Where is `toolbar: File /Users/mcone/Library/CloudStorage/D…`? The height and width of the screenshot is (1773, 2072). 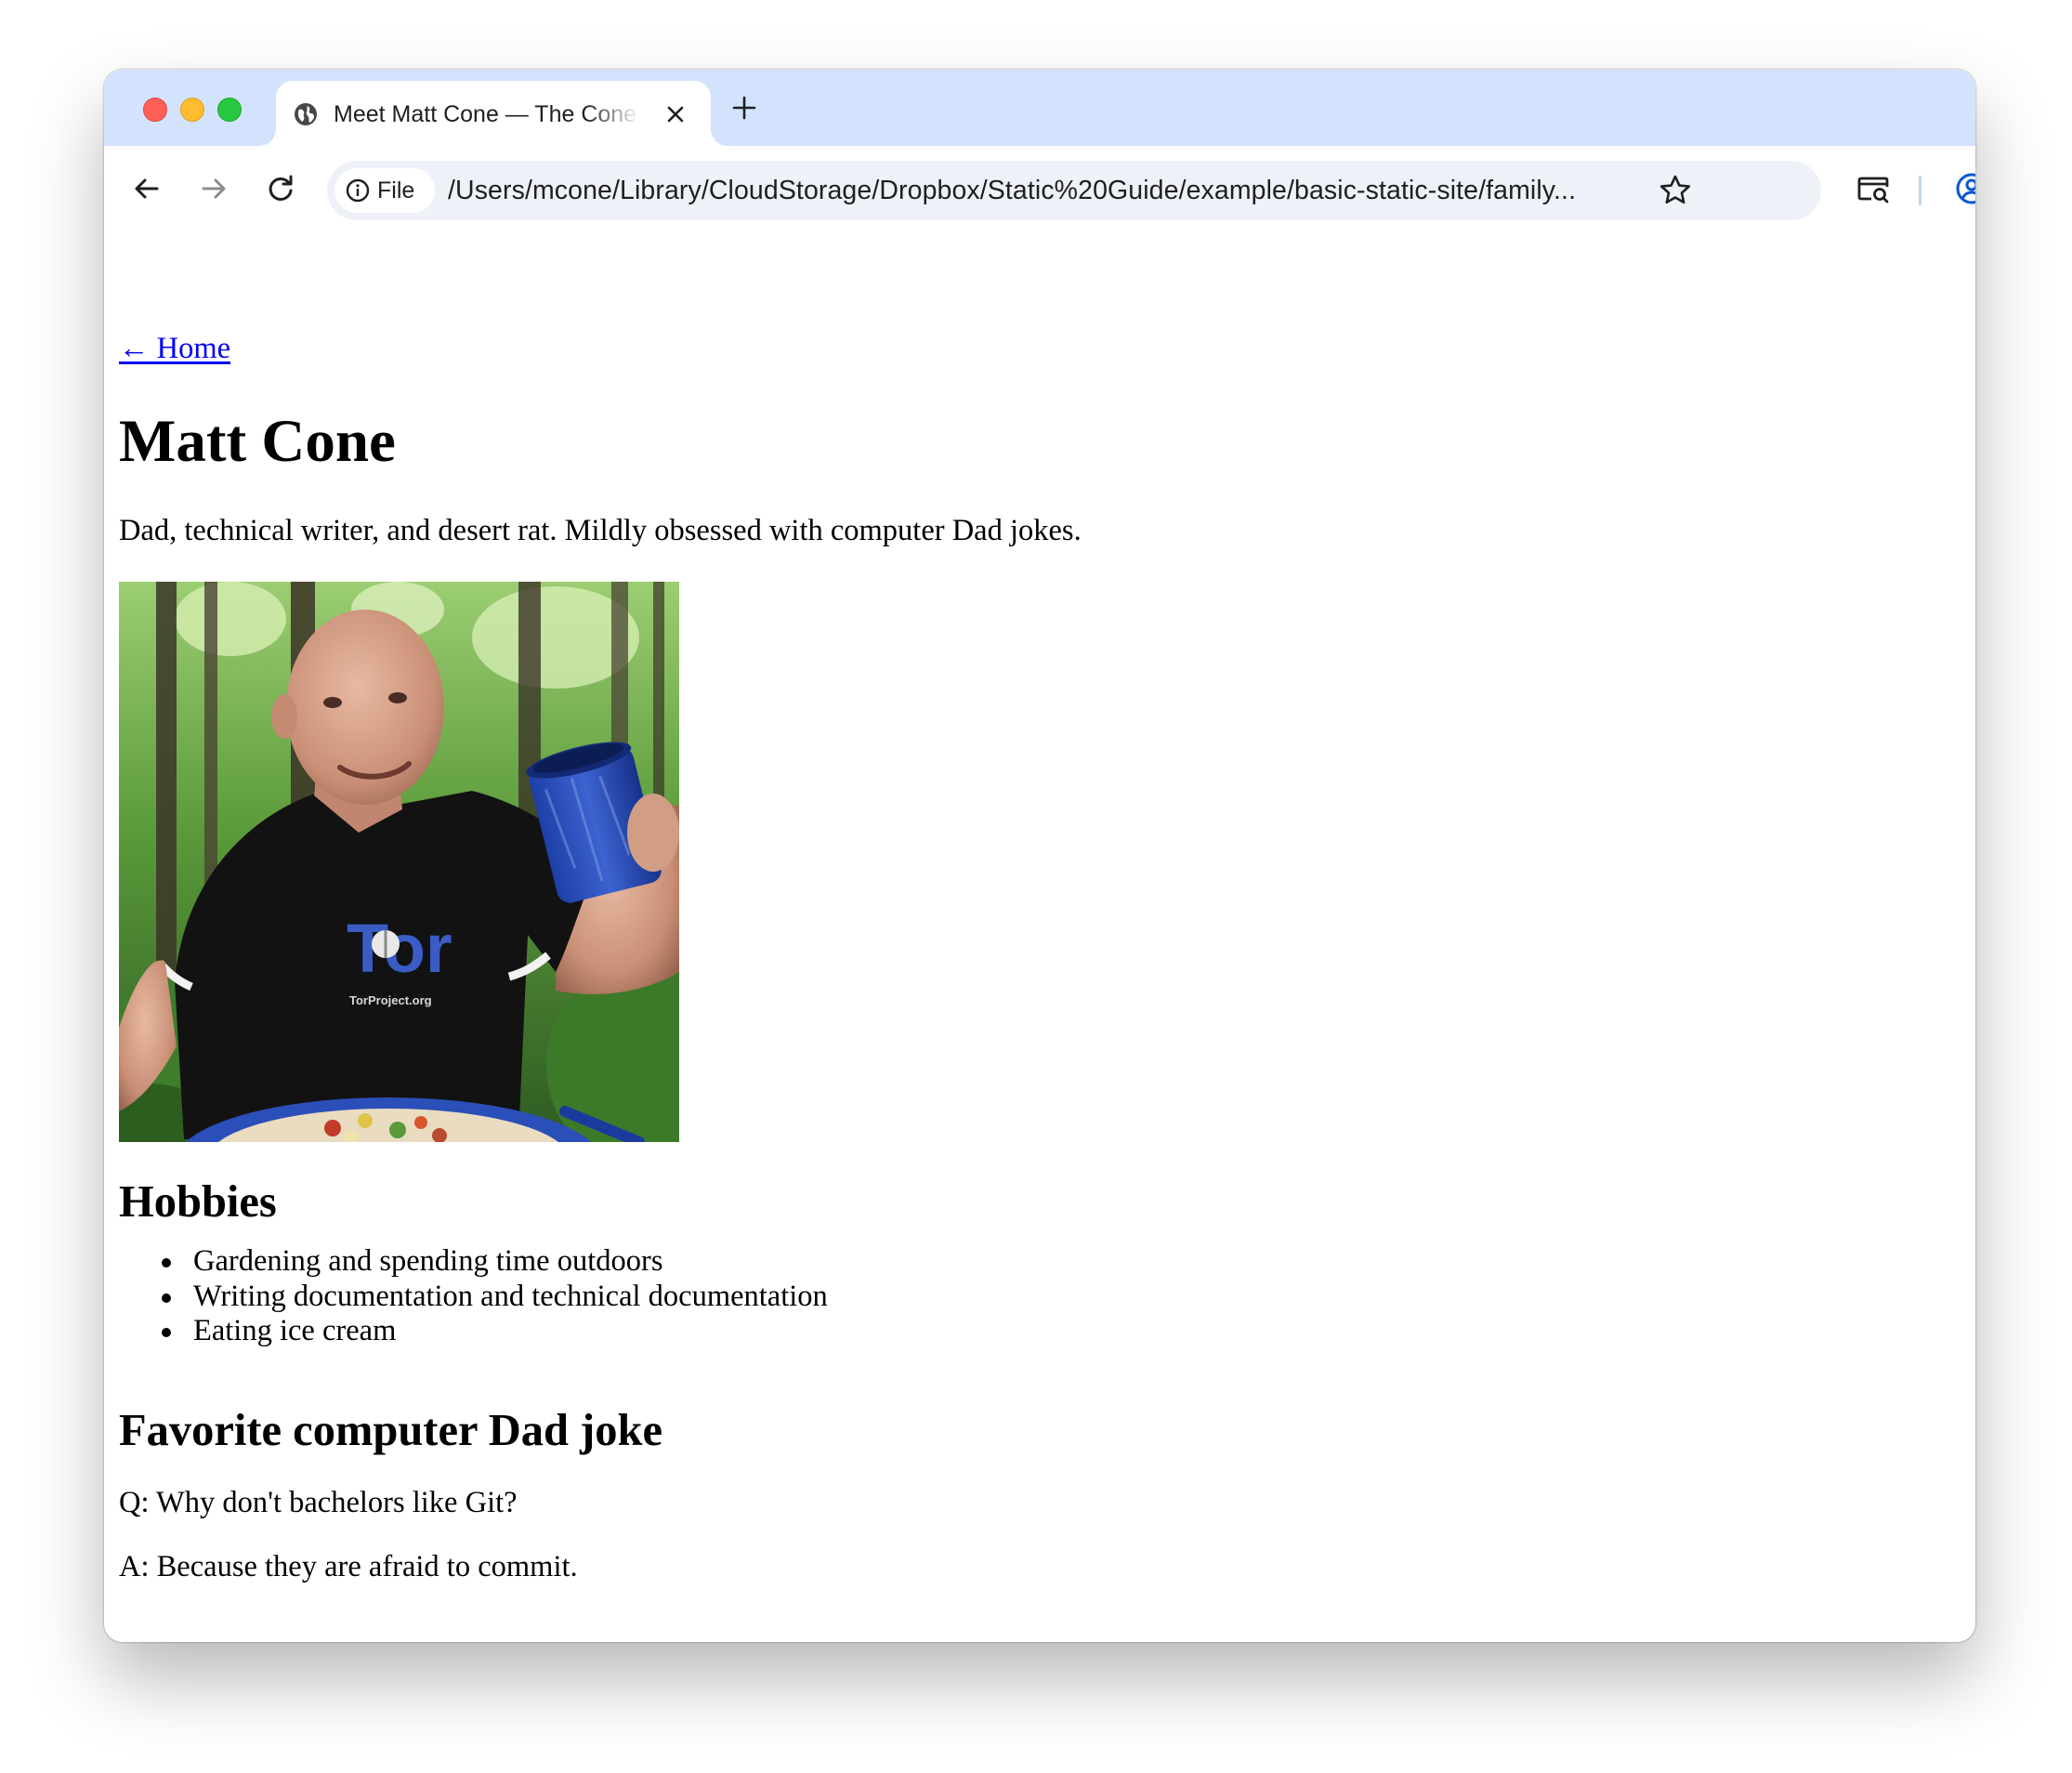
toolbar: File /Users/mcone/Library/CloudStorage/D… is located at coordinates (1039, 190).